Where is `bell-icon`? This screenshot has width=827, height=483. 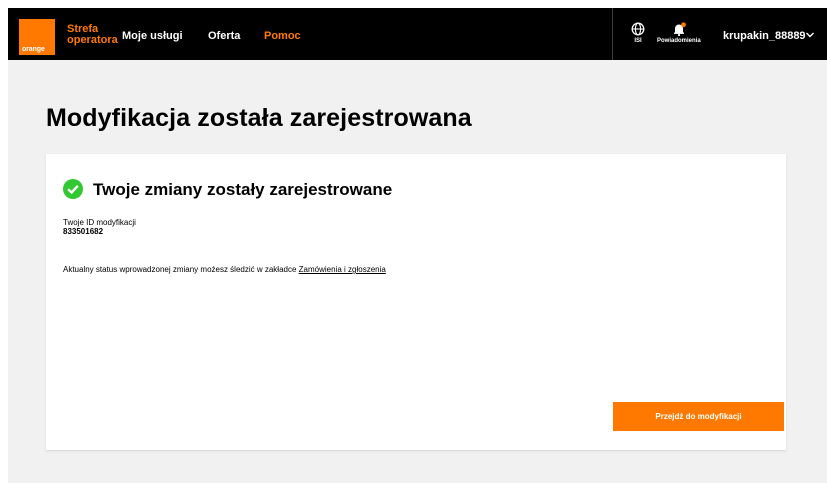 bell-icon is located at coordinates (679, 29).